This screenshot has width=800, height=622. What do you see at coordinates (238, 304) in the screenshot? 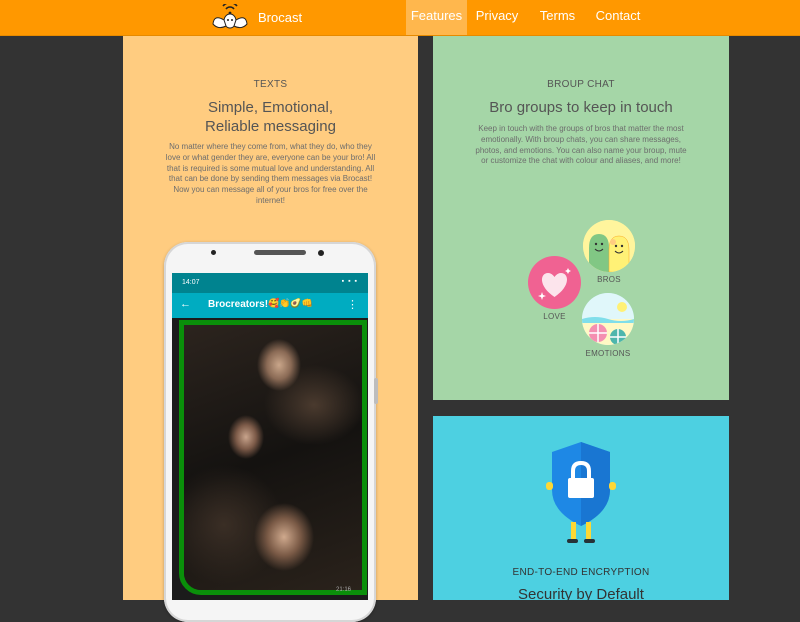
I see `chat-title: Brocreators!` at bounding box center [238, 304].